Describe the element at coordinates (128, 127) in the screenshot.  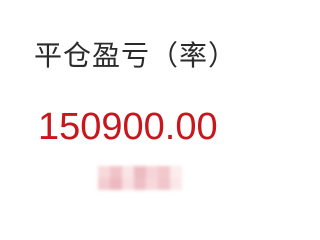
I see `pnl-value: 150900.00` at that location.